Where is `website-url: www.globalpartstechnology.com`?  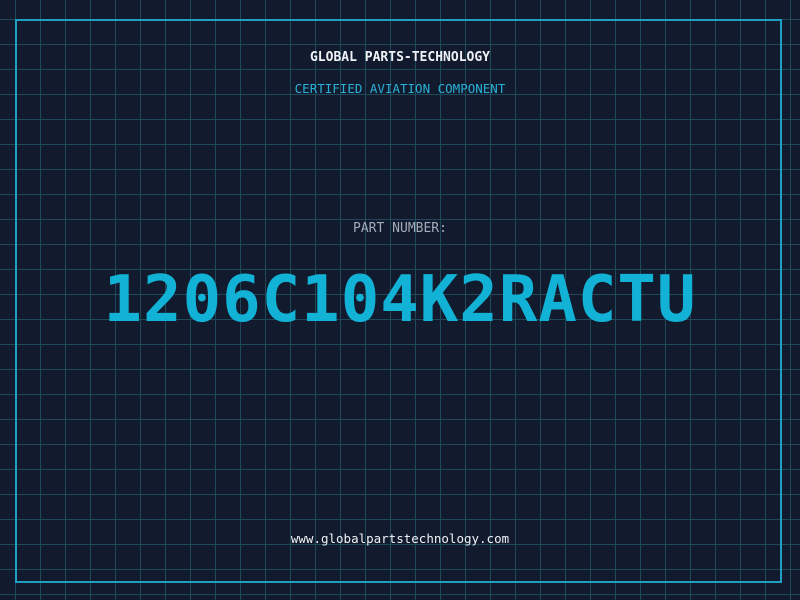 website-url: www.globalpartstechnology.com is located at coordinates (400, 538).